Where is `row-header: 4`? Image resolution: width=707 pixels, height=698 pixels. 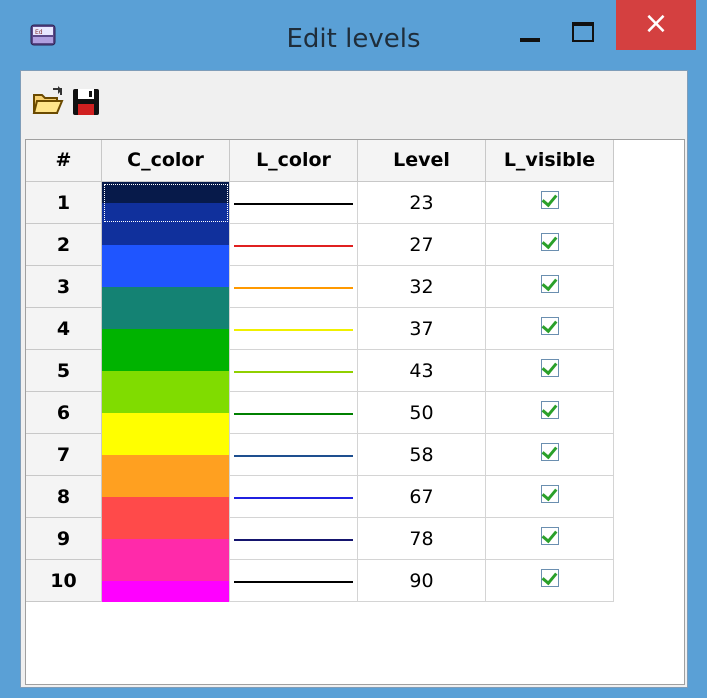
row-header: 4 is located at coordinates (64, 329).